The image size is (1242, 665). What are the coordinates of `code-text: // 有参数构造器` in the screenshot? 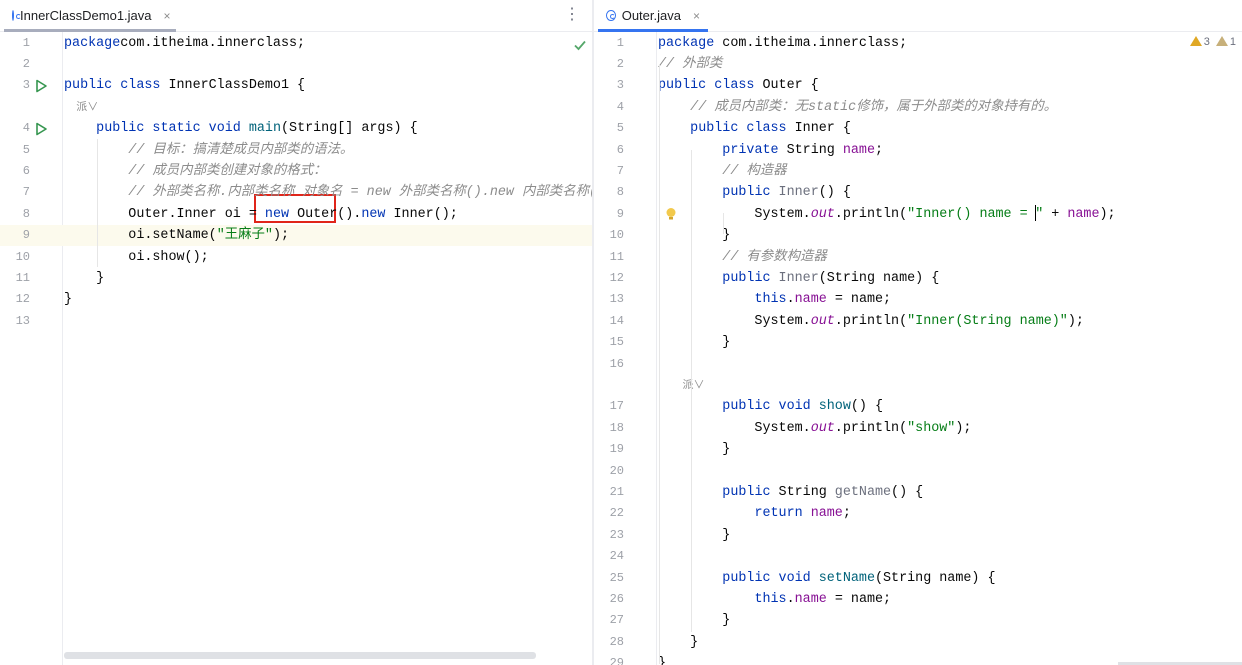 It's located at (742, 257).